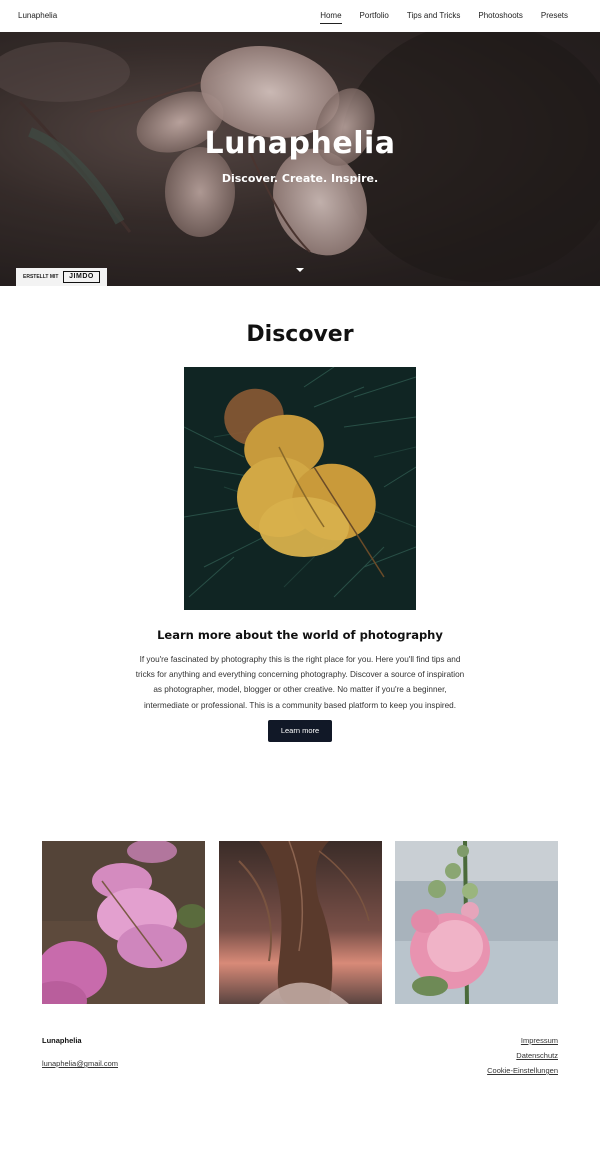 The height and width of the screenshot is (1158, 600). What do you see at coordinates (300, 731) in the screenshot?
I see `learn-more-button: Learn more` at bounding box center [300, 731].